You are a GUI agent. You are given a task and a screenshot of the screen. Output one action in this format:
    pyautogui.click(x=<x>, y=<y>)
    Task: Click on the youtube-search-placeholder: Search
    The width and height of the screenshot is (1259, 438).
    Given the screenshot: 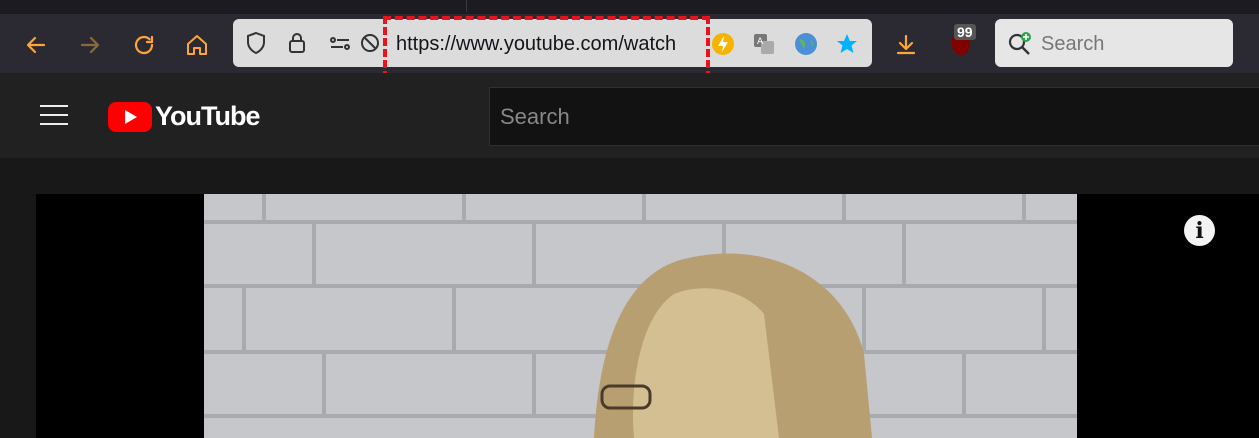 What is the action you would take?
    pyautogui.click(x=535, y=116)
    